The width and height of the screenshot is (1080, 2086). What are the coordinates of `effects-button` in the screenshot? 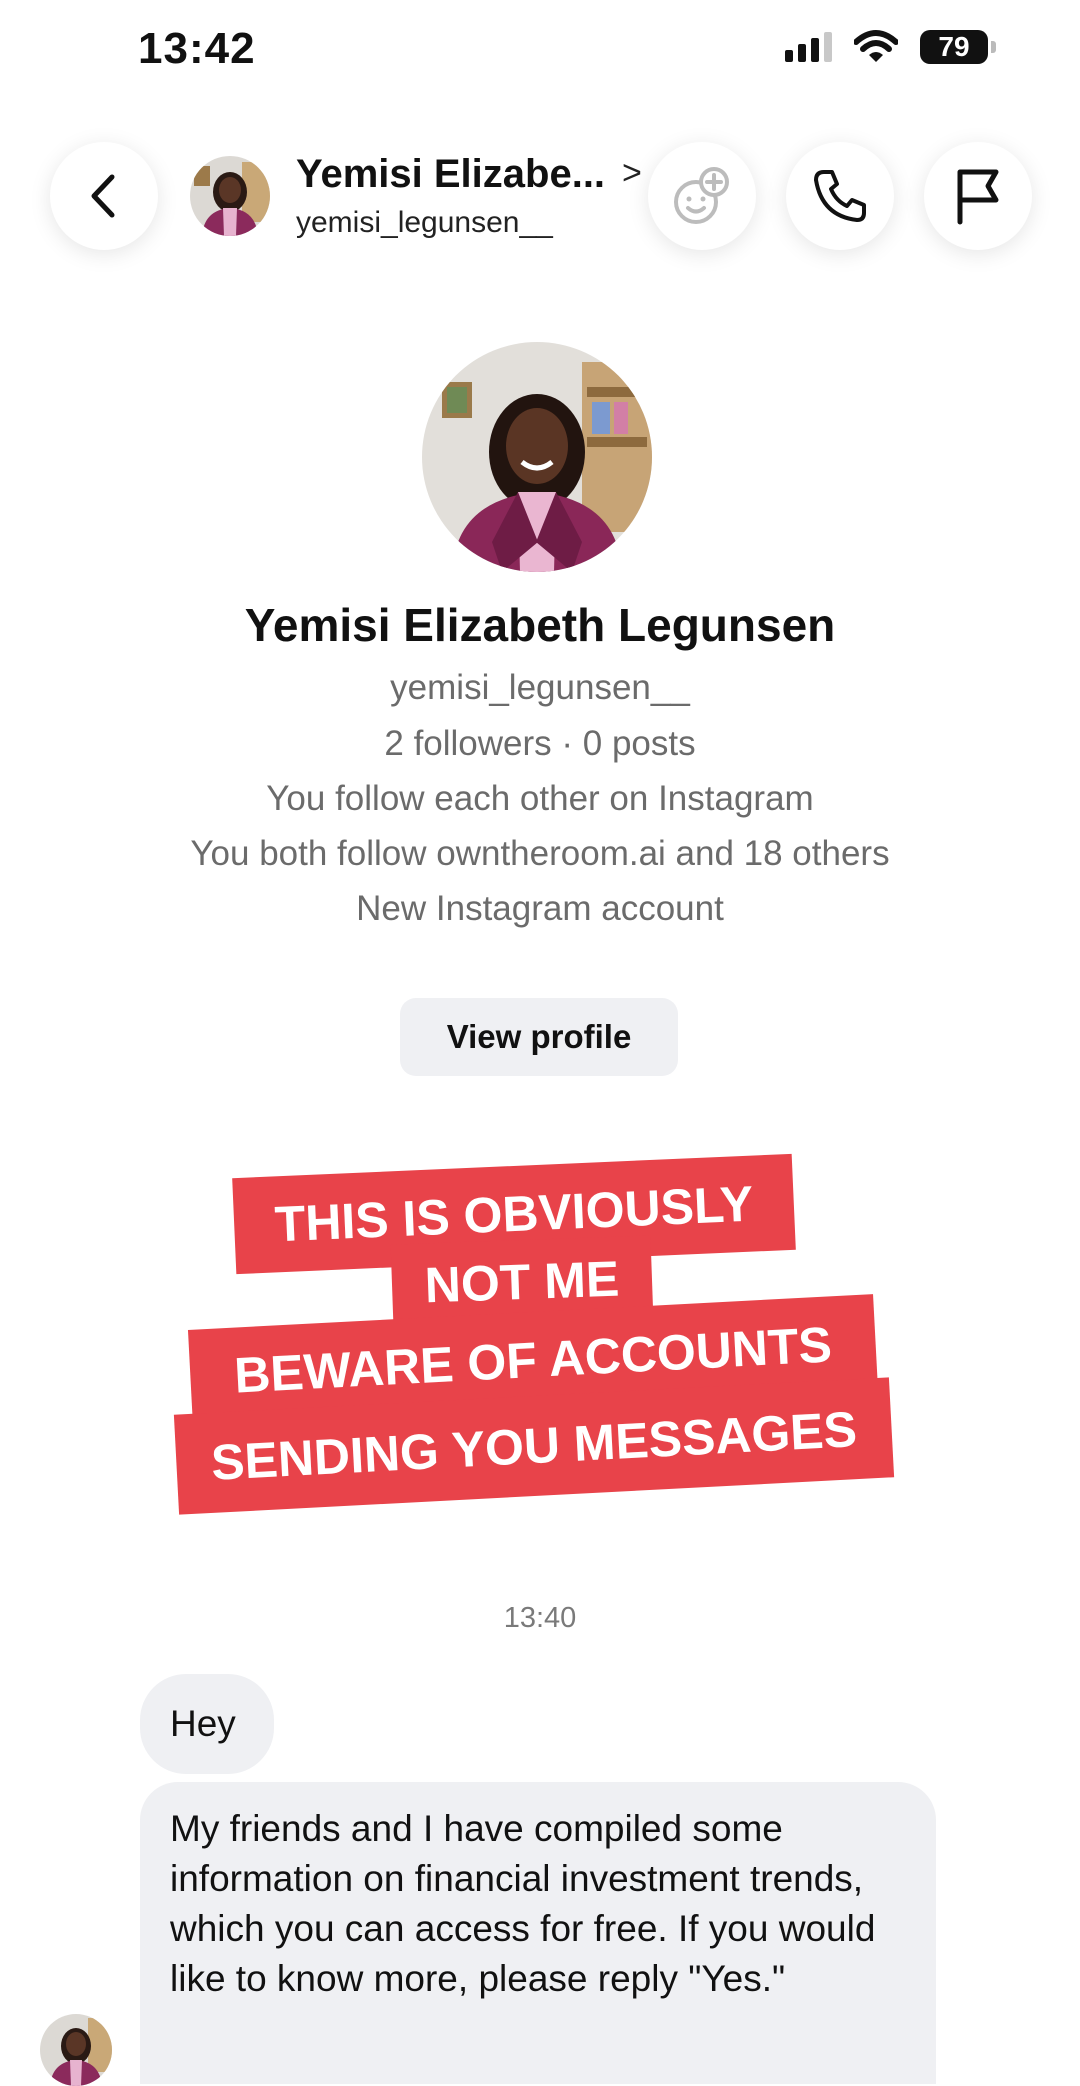 It's located at (702, 196).